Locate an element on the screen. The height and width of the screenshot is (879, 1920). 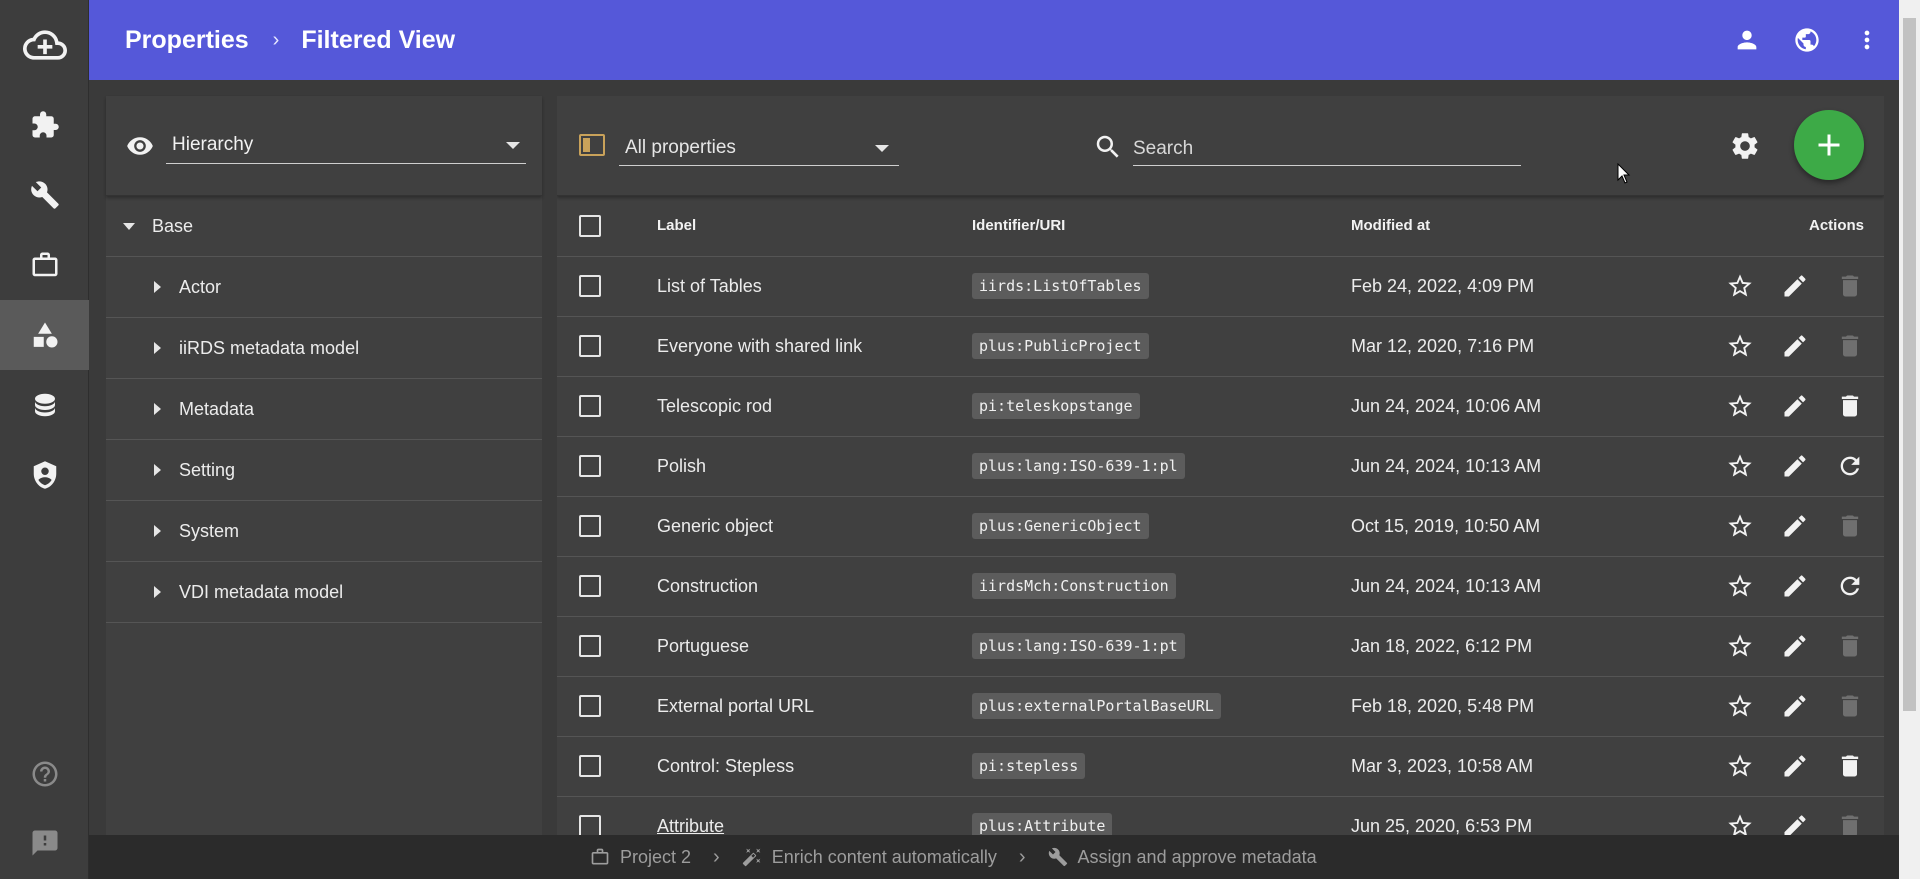
row-modified: Mar 3, 2023, 10:58 AM is located at coordinates (1528, 766).